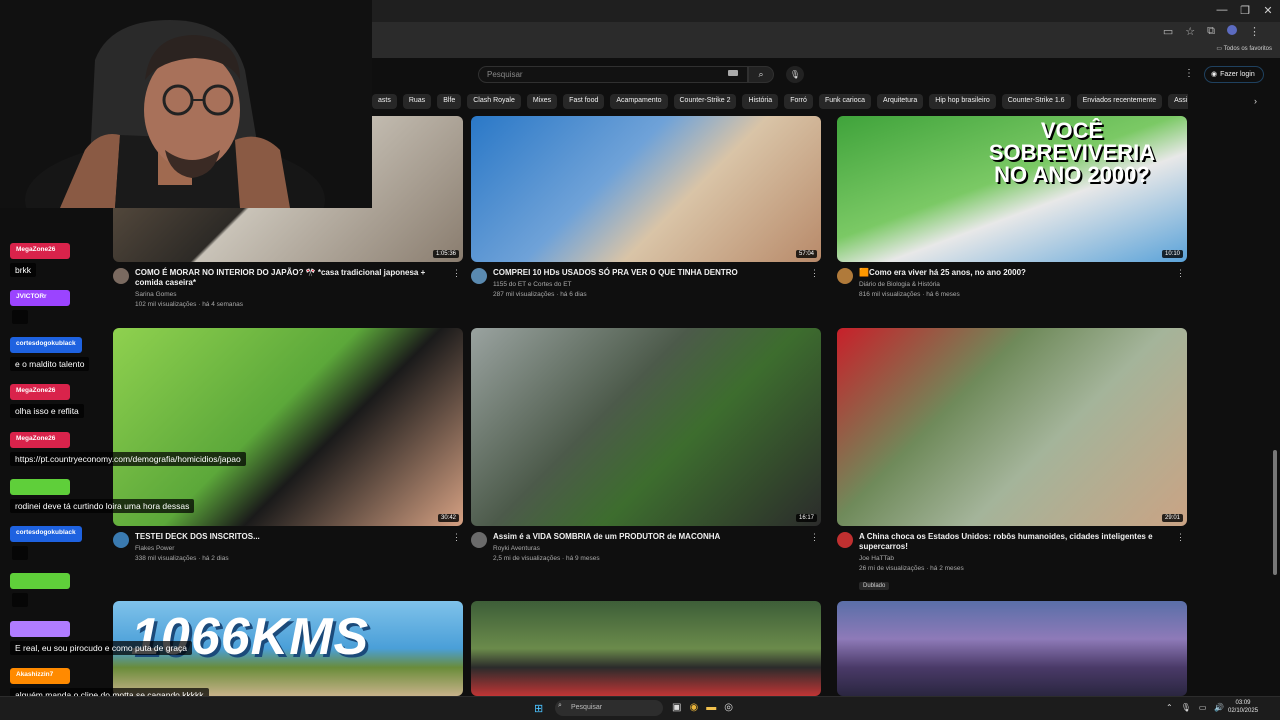 The width and height of the screenshot is (1280, 720). What do you see at coordinates (1255, 101) in the screenshot?
I see `chevron-right-icon: ›` at bounding box center [1255, 101].